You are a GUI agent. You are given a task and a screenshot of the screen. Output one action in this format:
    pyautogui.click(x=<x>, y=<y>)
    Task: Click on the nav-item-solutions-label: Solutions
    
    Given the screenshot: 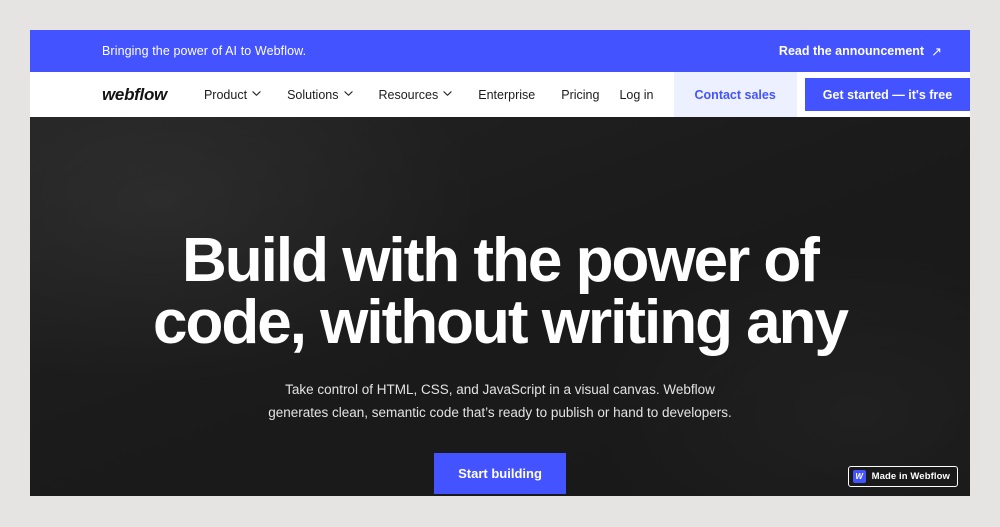 What is the action you would take?
    pyautogui.click(x=313, y=94)
    